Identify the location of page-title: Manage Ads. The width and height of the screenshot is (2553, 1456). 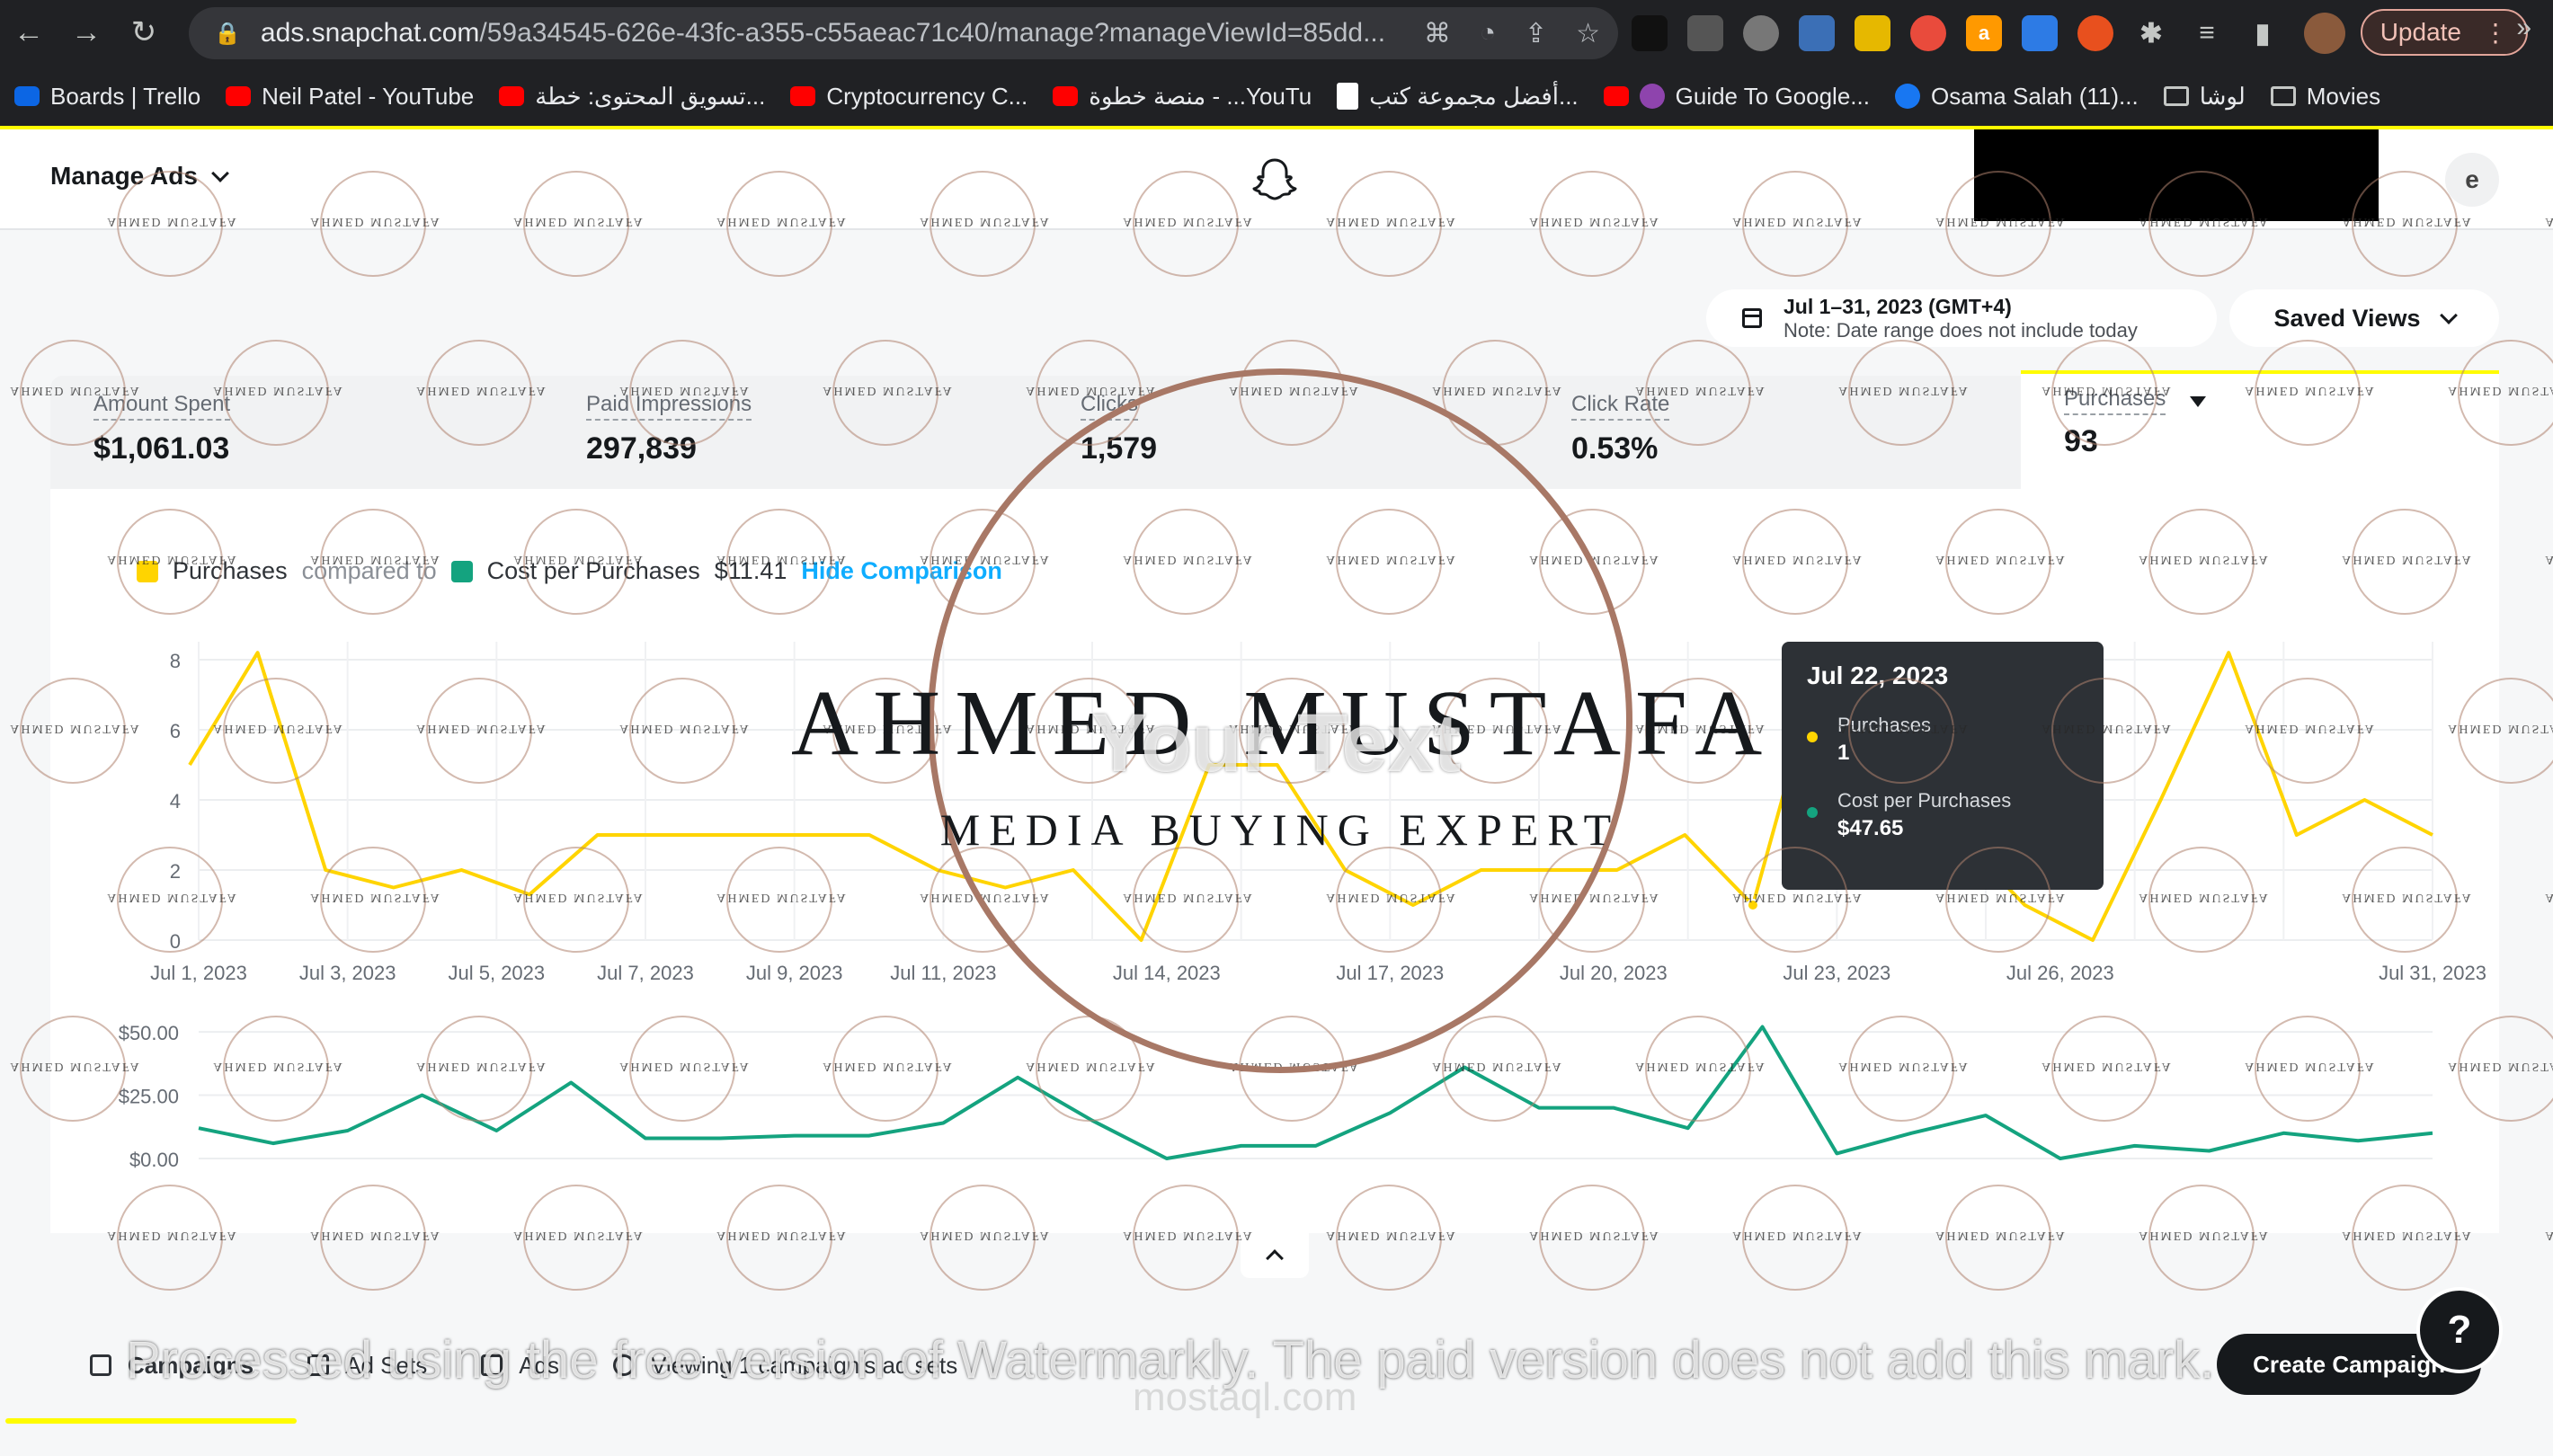
(124, 176).